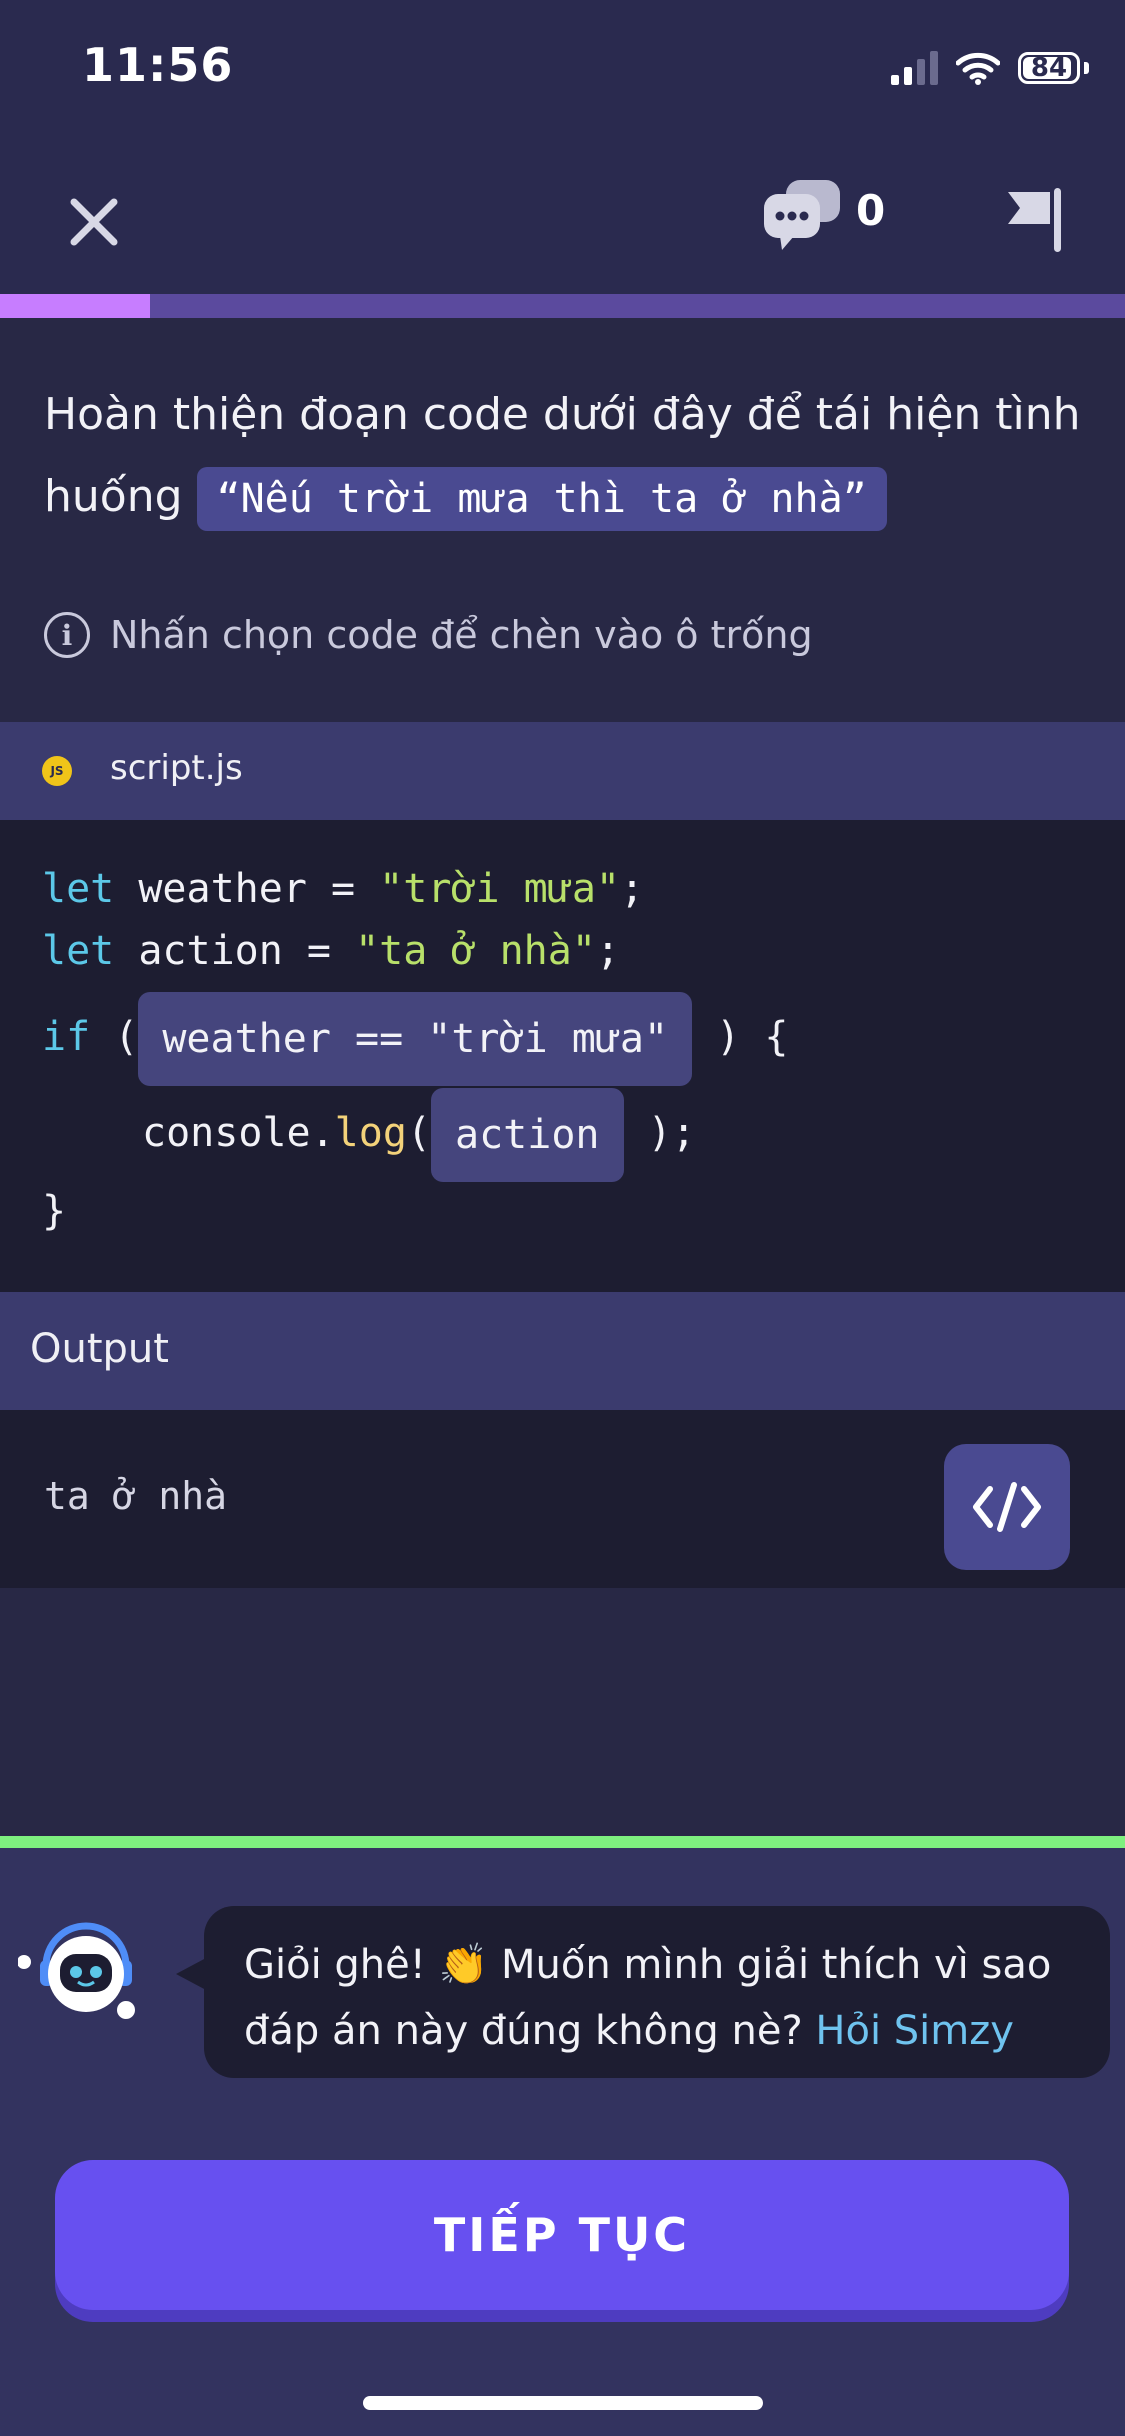 The image size is (1125, 2436). What do you see at coordinates (1086, 68) in the screenshot?
I see `battery-tip` at bounding box center [1086, 68].